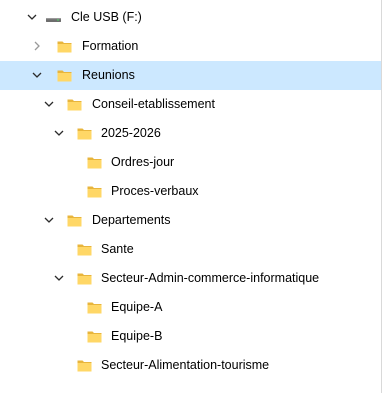 This screenshot has height=393, width=388. Describe the element at coordinates (190, 133) in the screenshot. I see `tree-item-2025-2026: 2025-2026` at that location.